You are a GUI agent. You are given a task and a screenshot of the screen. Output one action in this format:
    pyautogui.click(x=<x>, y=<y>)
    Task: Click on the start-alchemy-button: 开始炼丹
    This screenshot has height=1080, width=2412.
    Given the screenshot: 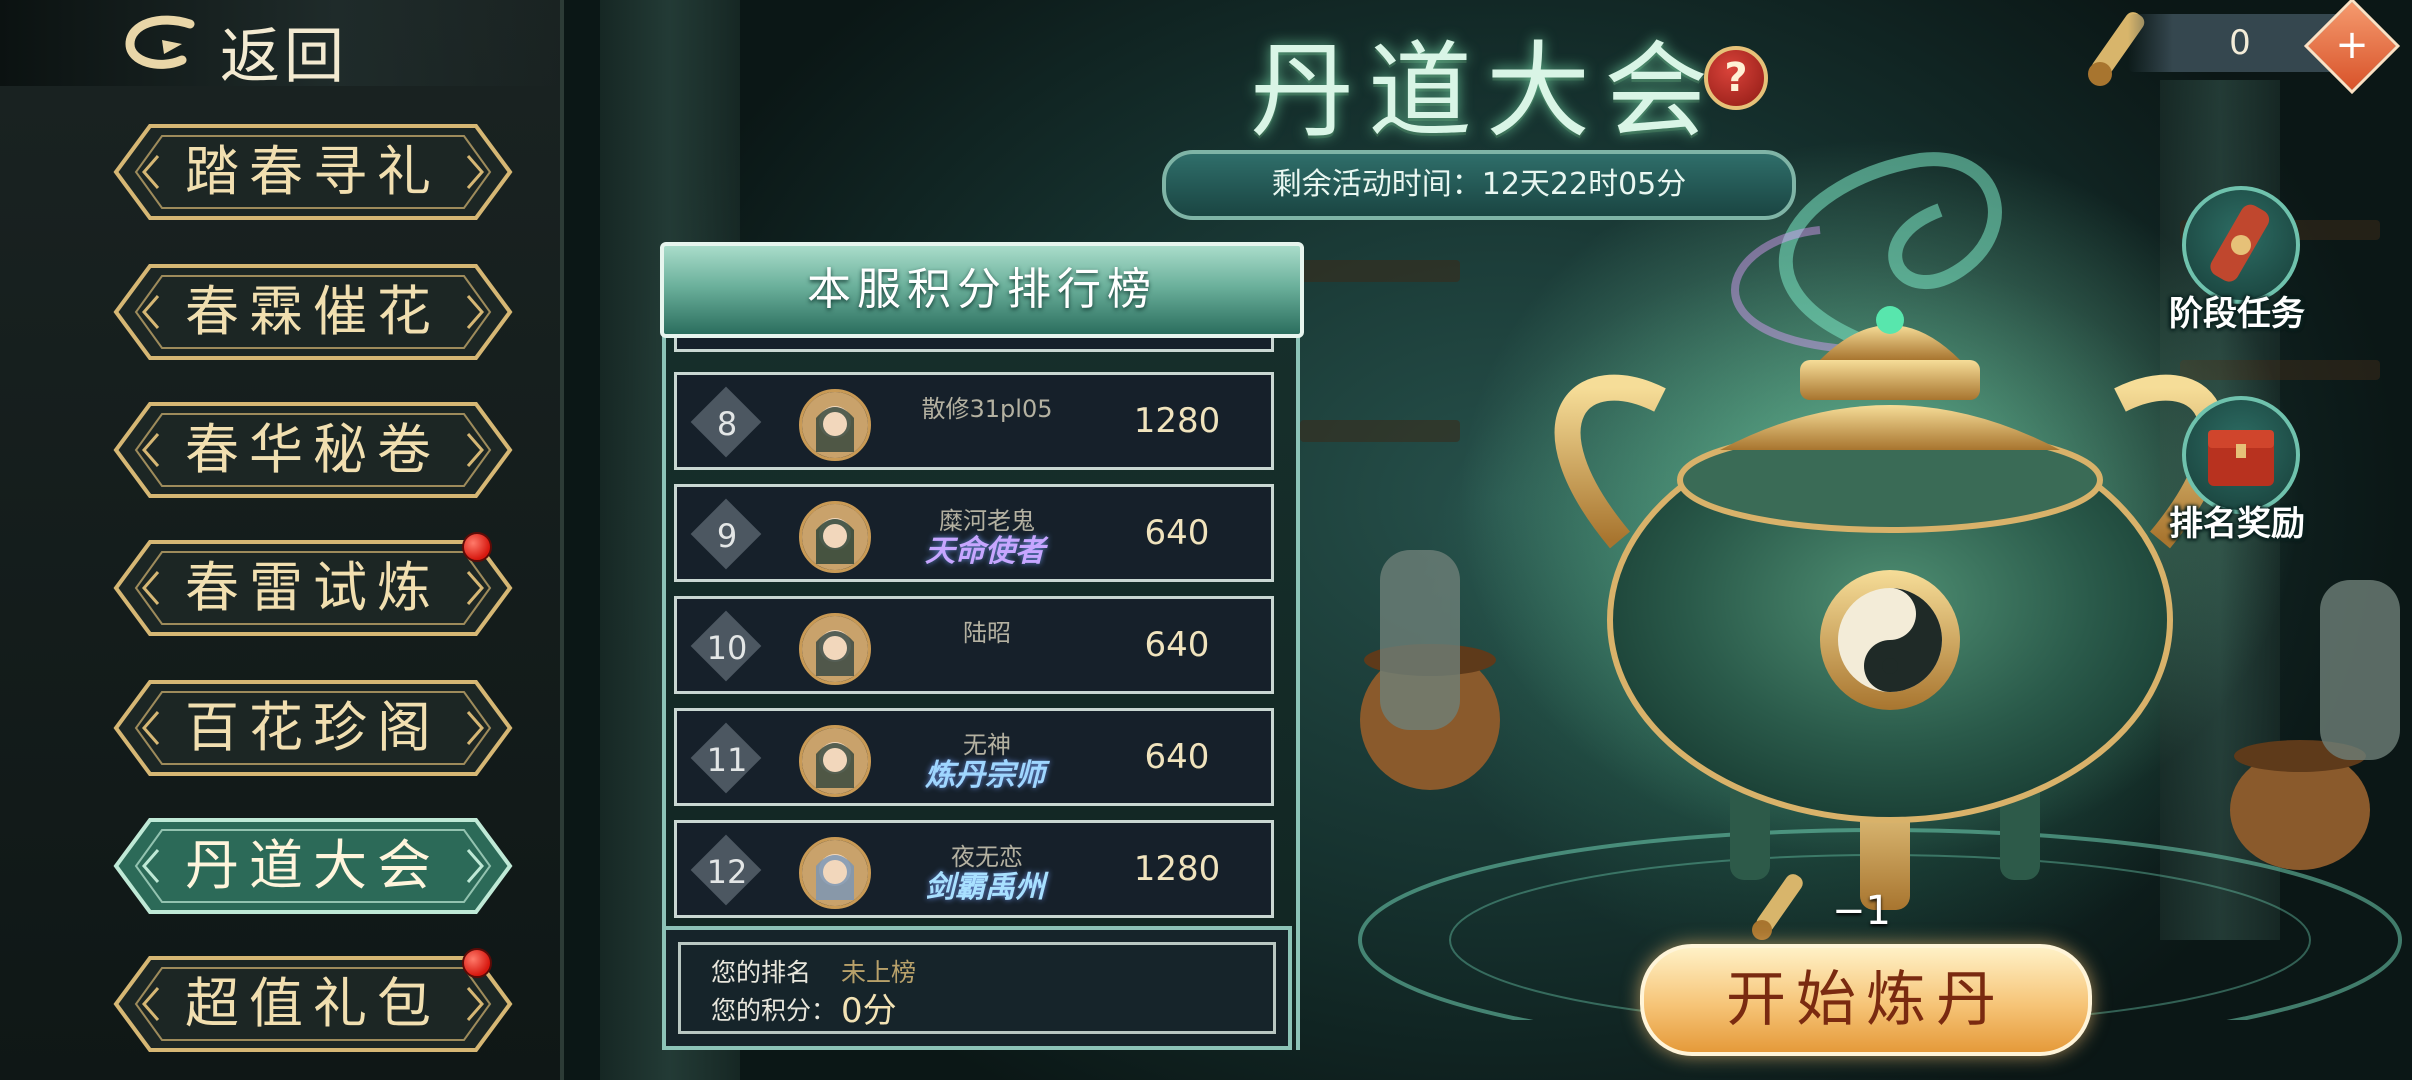 What is the action you would take?
    pyautogui.click(x=1866, y=1000)
    